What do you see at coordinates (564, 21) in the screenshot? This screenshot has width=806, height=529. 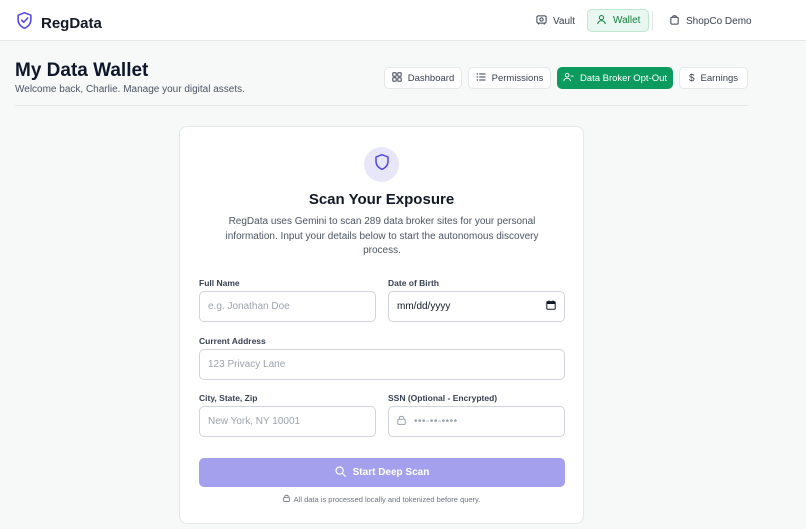 I see `nav-vault-label: Vault` at bounding box center [564, 21].